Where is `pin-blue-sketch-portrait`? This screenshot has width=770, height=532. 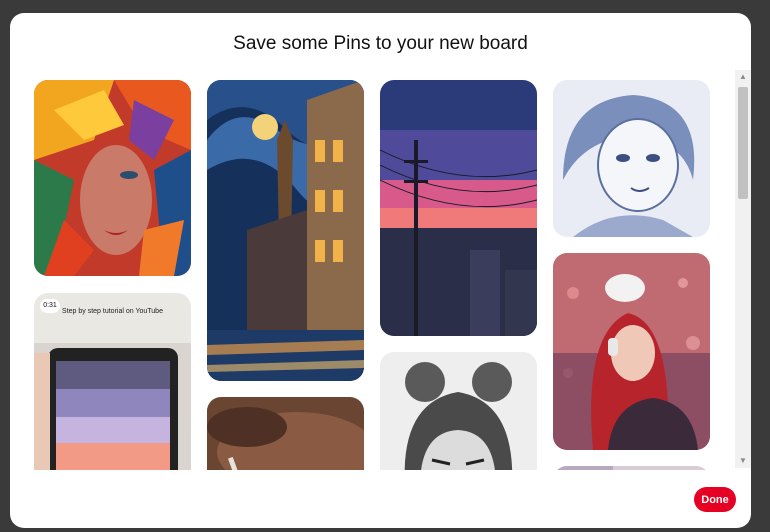 pin-blue-sketch-portrait is located at coordinates (631, 158).